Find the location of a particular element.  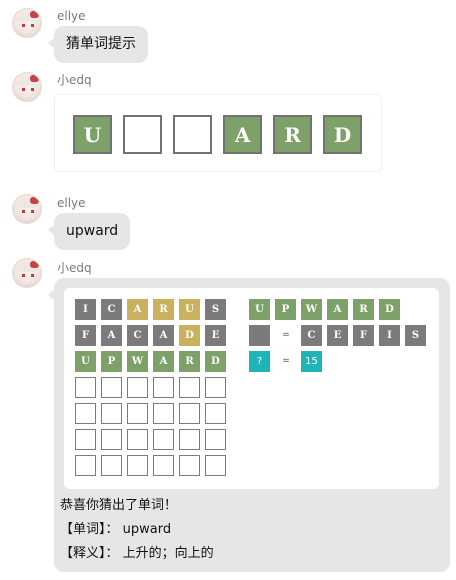

known-letter: P is located at coordinates (285, 309).